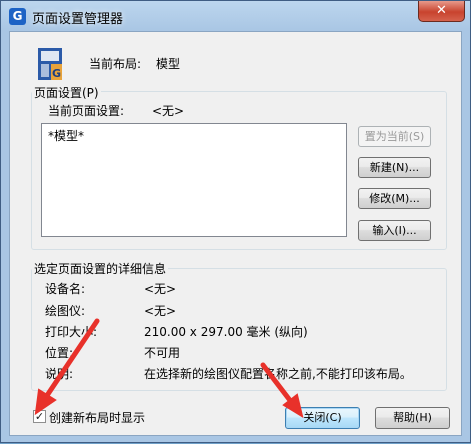 This screenshot has height=444, width=471. I want to click on arrow-to-checkbox, so click(67, 367).